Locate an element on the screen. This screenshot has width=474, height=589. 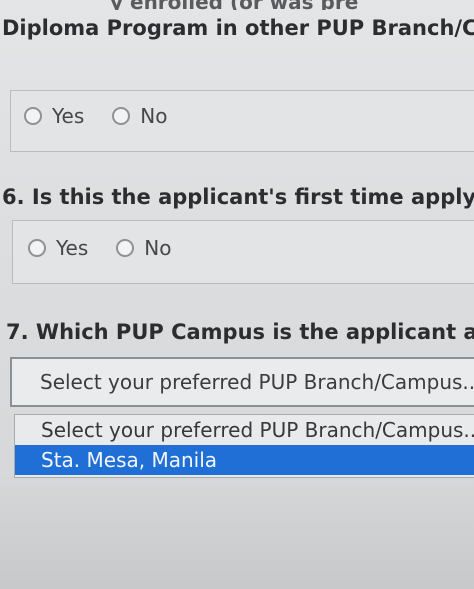
radio-yes-previous: Yes is located at coordinates (54, 116).